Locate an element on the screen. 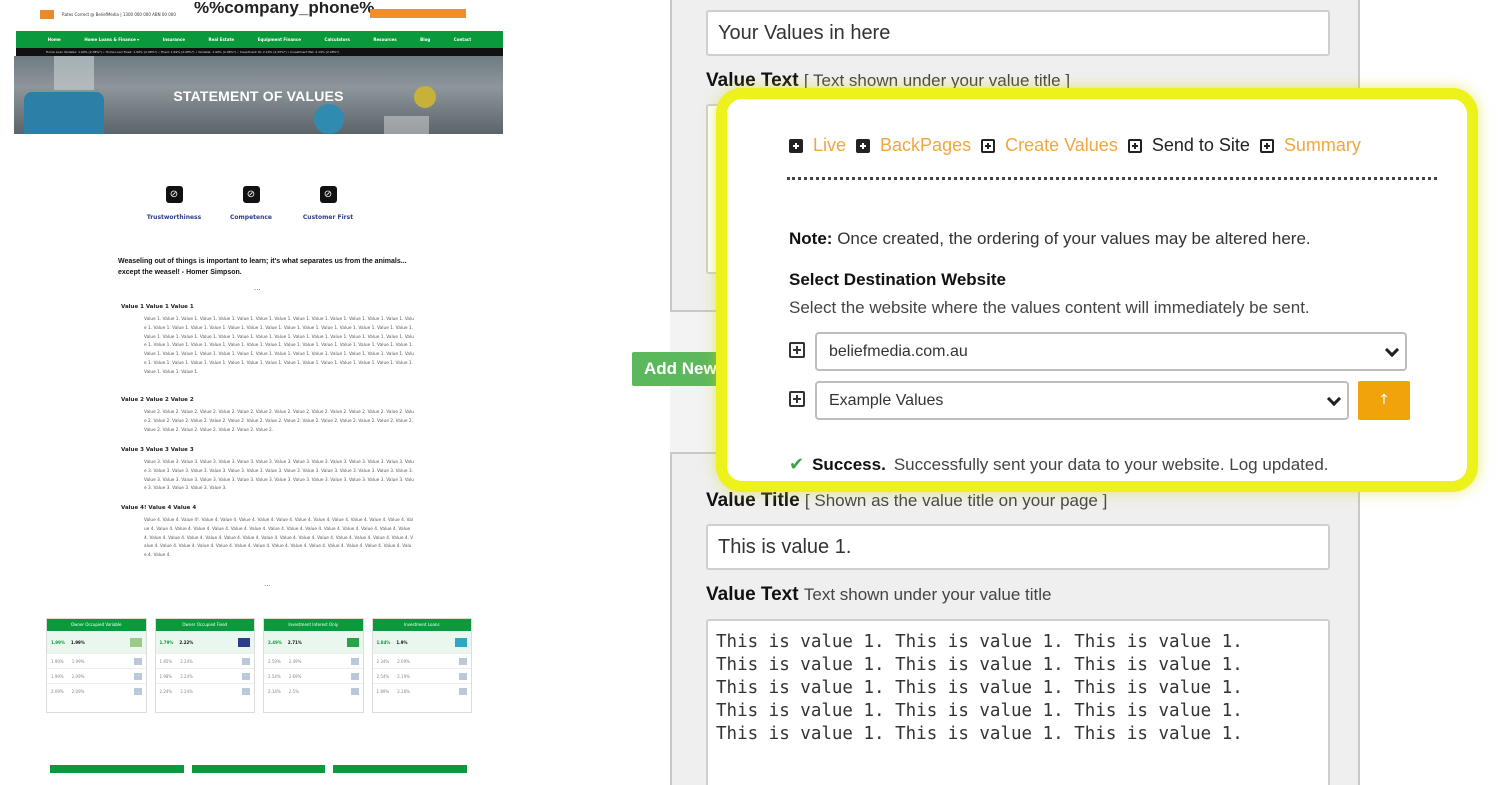  site-cta-button is located at coordinates (418, 13).